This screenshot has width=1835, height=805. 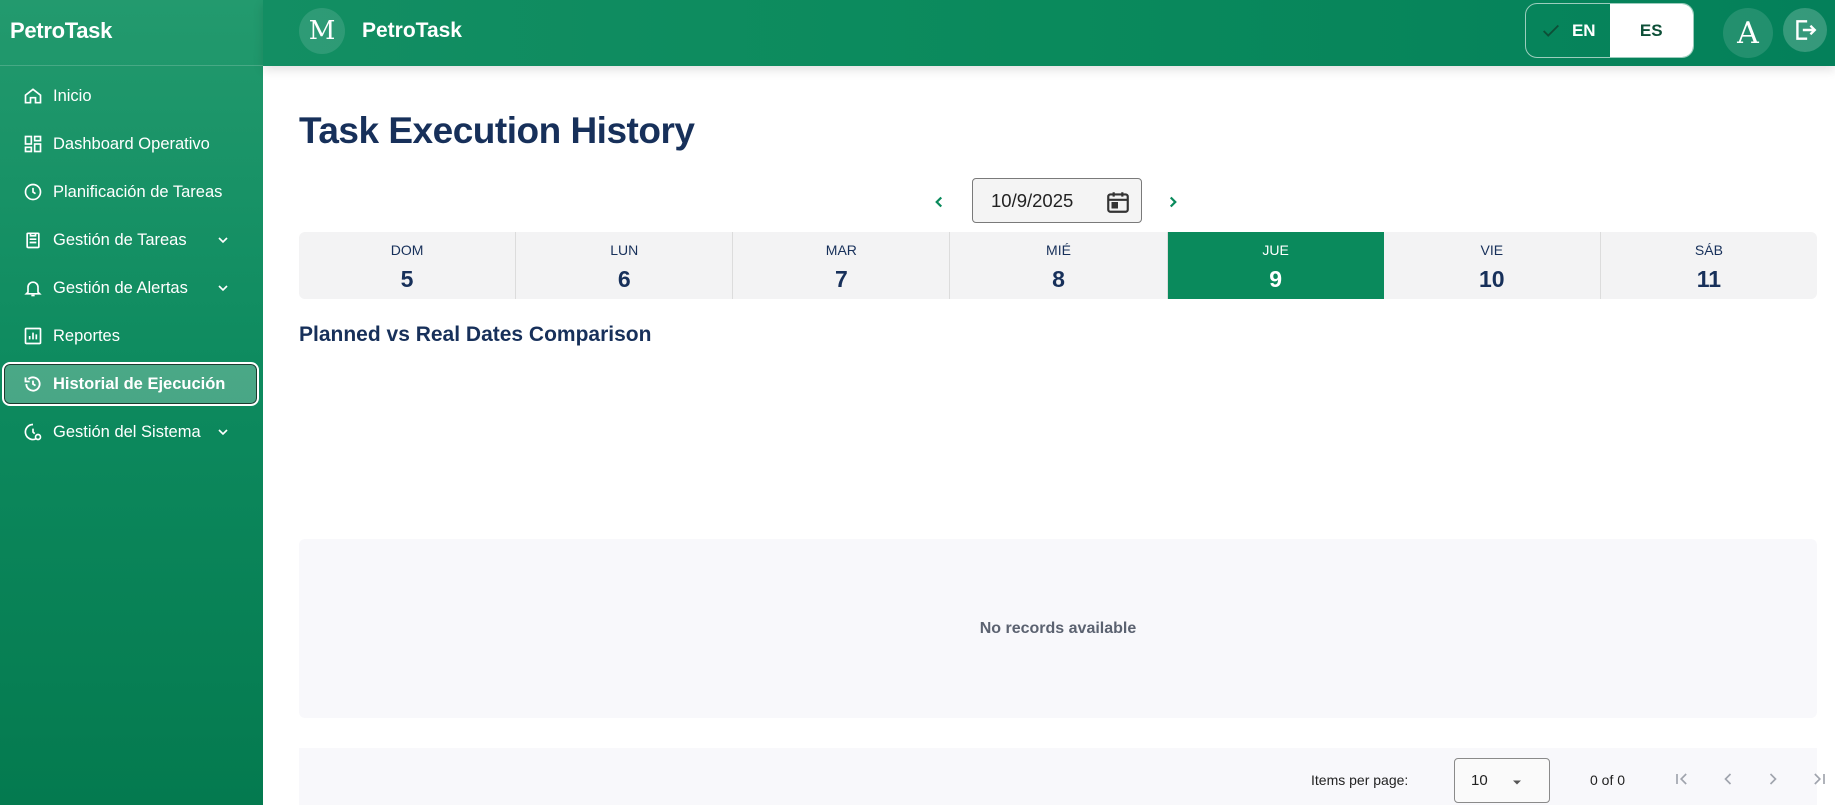 I want to click on day-name: VIE, so click(x=1492, y=250).